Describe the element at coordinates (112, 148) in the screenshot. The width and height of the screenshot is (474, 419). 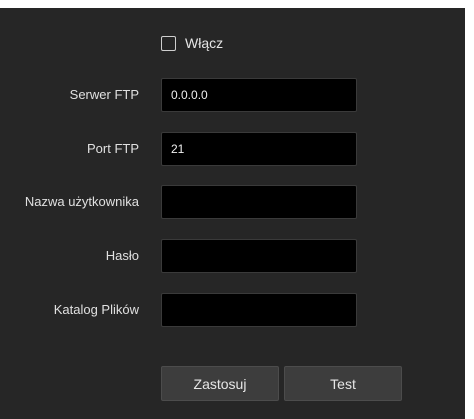
I see `ftp-port-label: Port FTP` at that location.